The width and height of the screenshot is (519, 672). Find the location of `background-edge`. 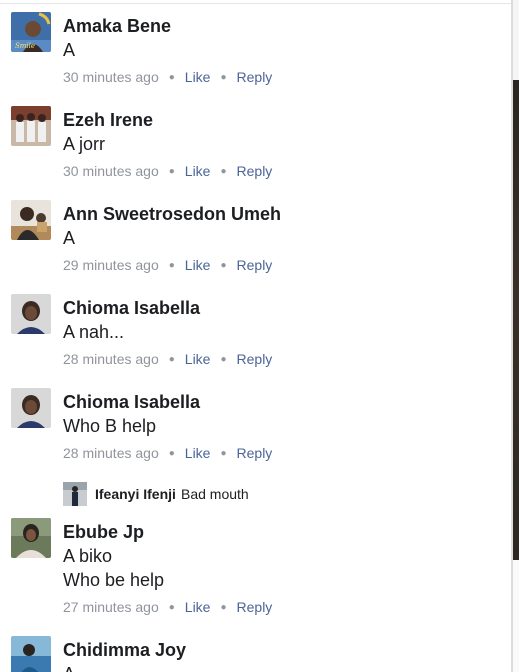

background-edge is located at coordinates (516, 336).